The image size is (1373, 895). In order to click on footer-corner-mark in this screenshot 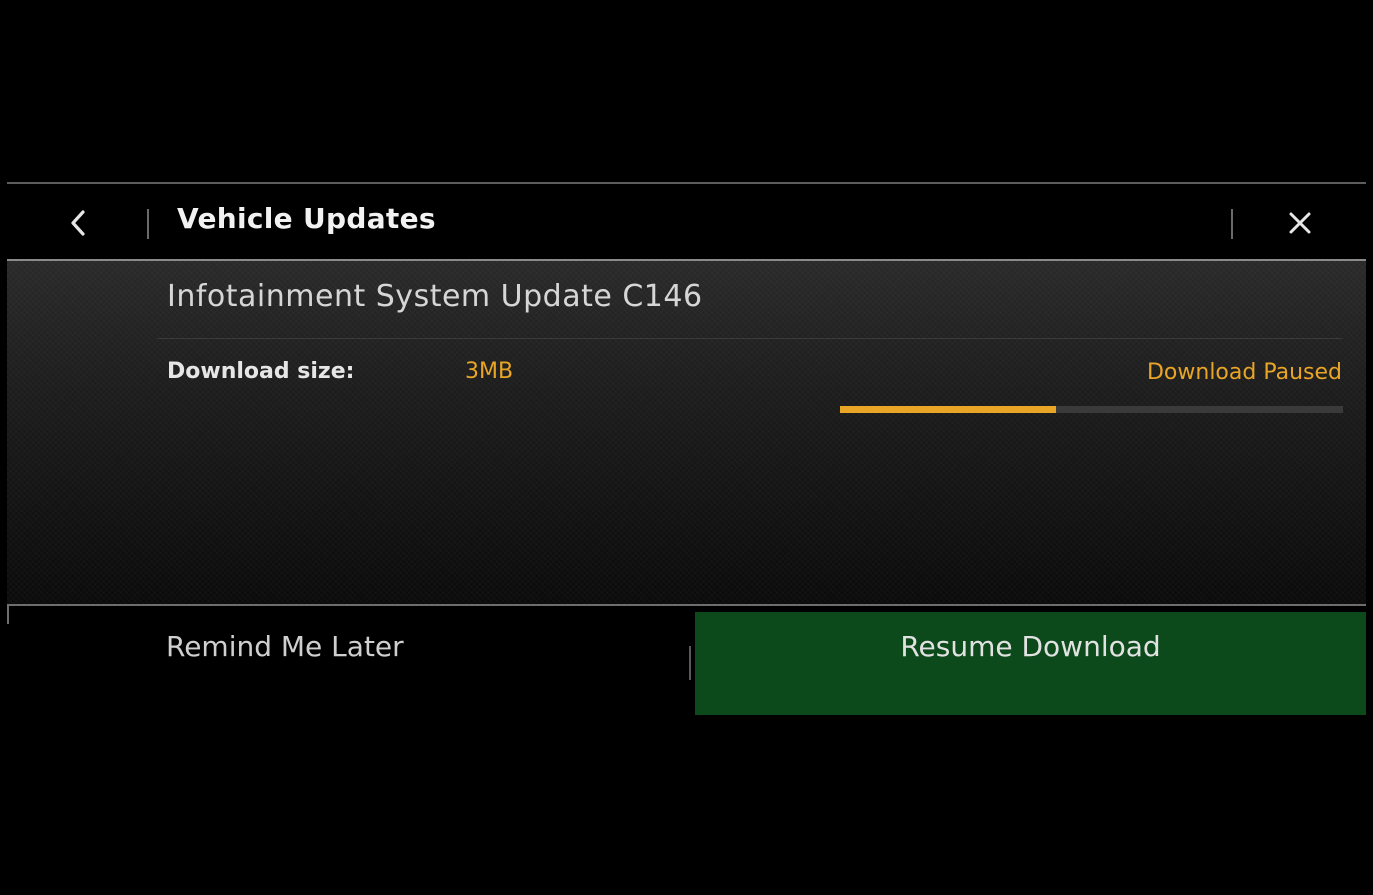, I will do `click(8, 615)`.